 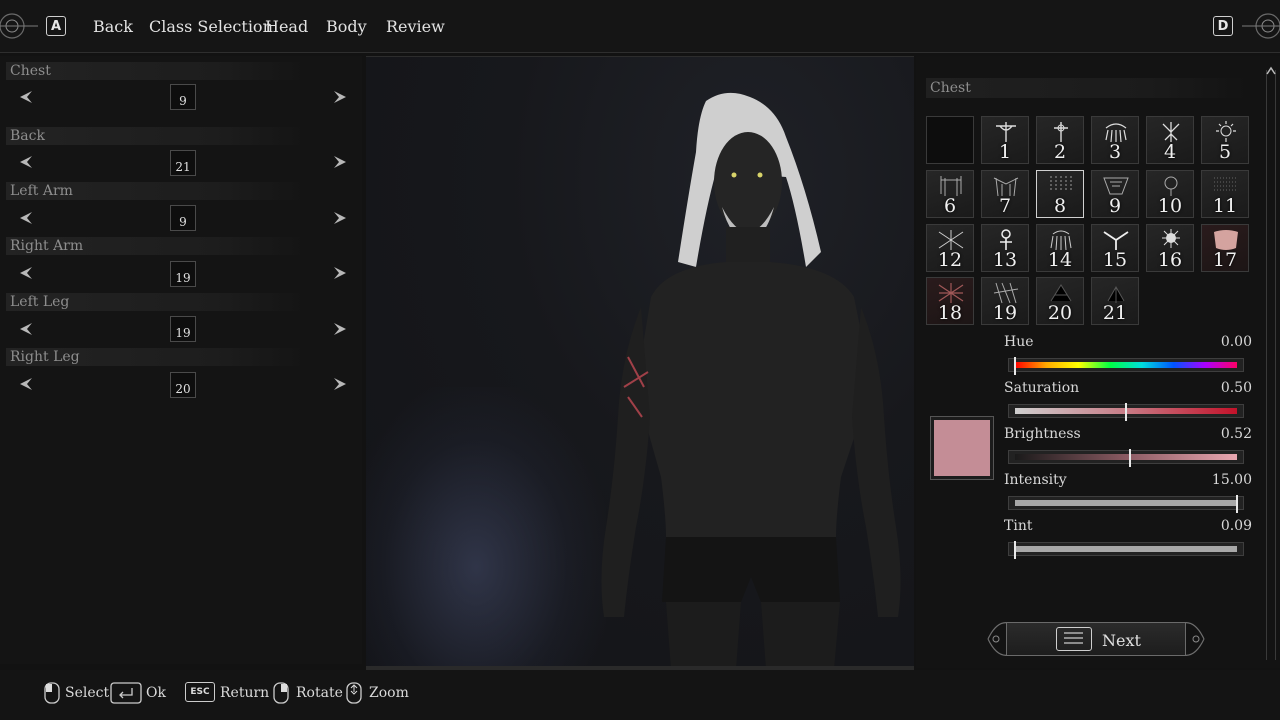 What do you see at coordinates (950, 248) in the screenshot?
I see `tattoo-tile-12: 12` at bounding box center [950, 248].